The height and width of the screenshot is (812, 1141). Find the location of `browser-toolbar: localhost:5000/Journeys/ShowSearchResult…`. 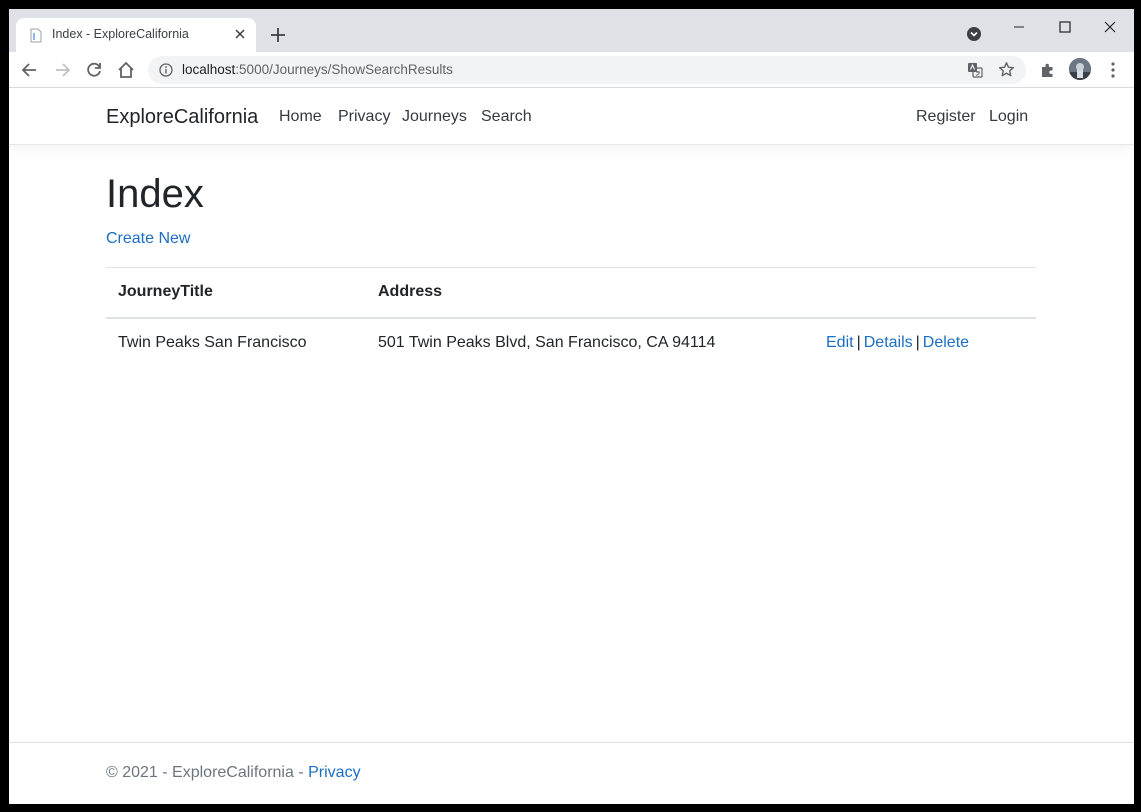

browser-toolbar: localhost:5000/Journeys/ShowSearchResult… is located at coordinates (571, 70).